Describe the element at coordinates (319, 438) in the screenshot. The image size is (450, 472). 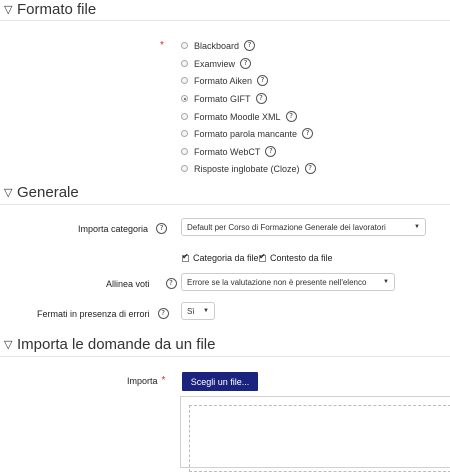
I see `drop-target-area` at that location.